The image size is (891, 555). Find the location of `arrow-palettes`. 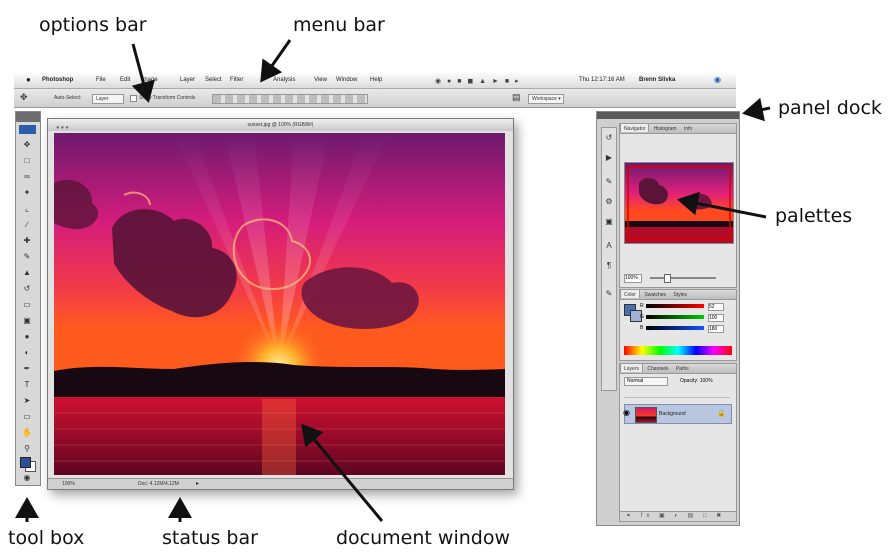

arrow-palettes is located at coordinates (722, 205).